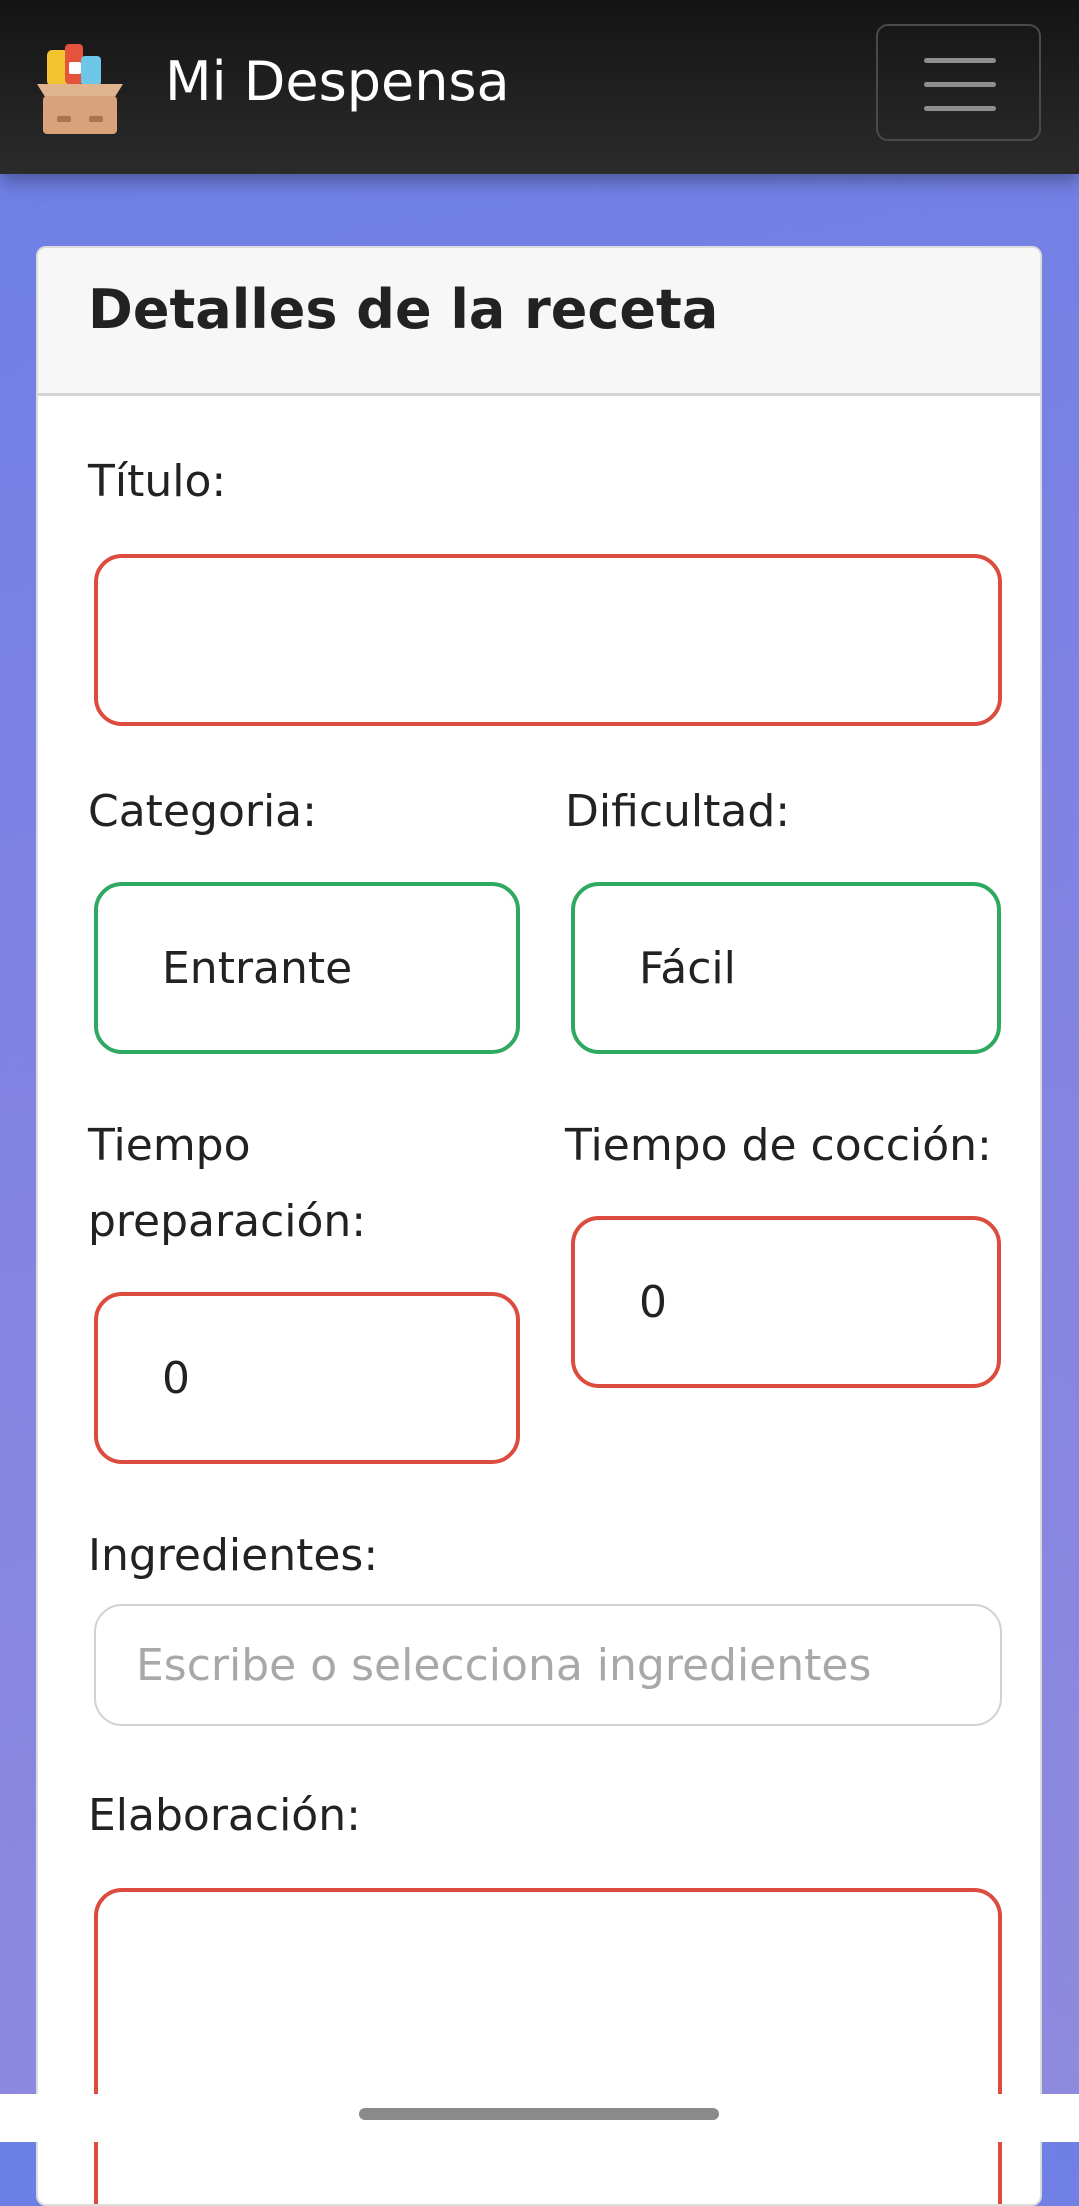 The width and height of the screenshot is (1079, 2206). I want to click on menu-toggle-button, so click(958, 82).